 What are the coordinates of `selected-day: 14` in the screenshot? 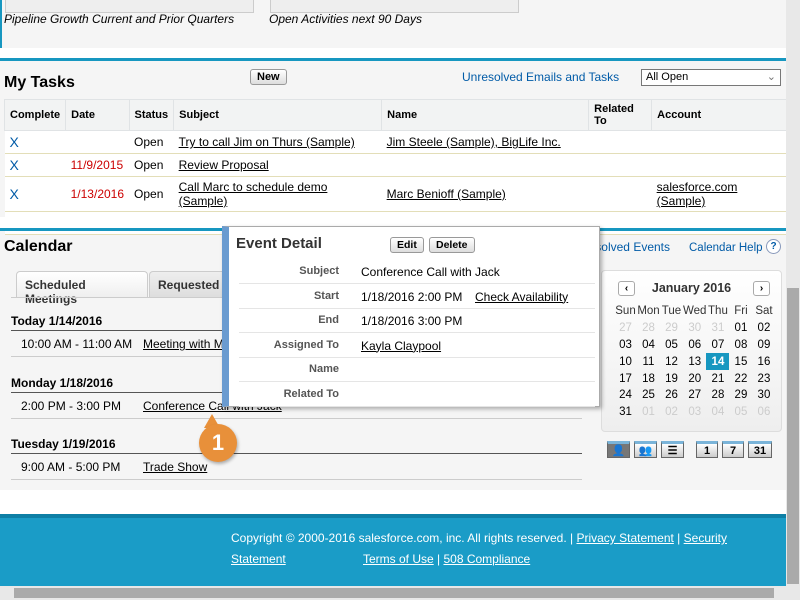 It's located at (718, 362).